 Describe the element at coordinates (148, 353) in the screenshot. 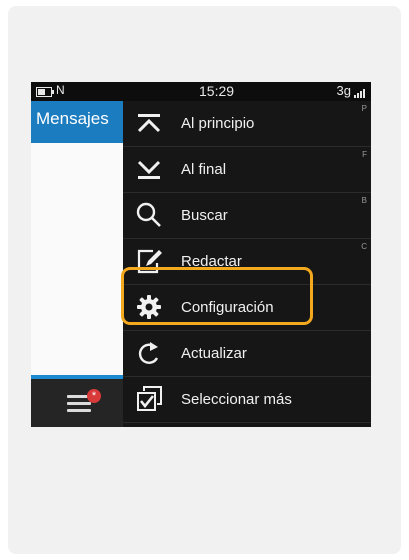

I see `refresh-icon` at that location.